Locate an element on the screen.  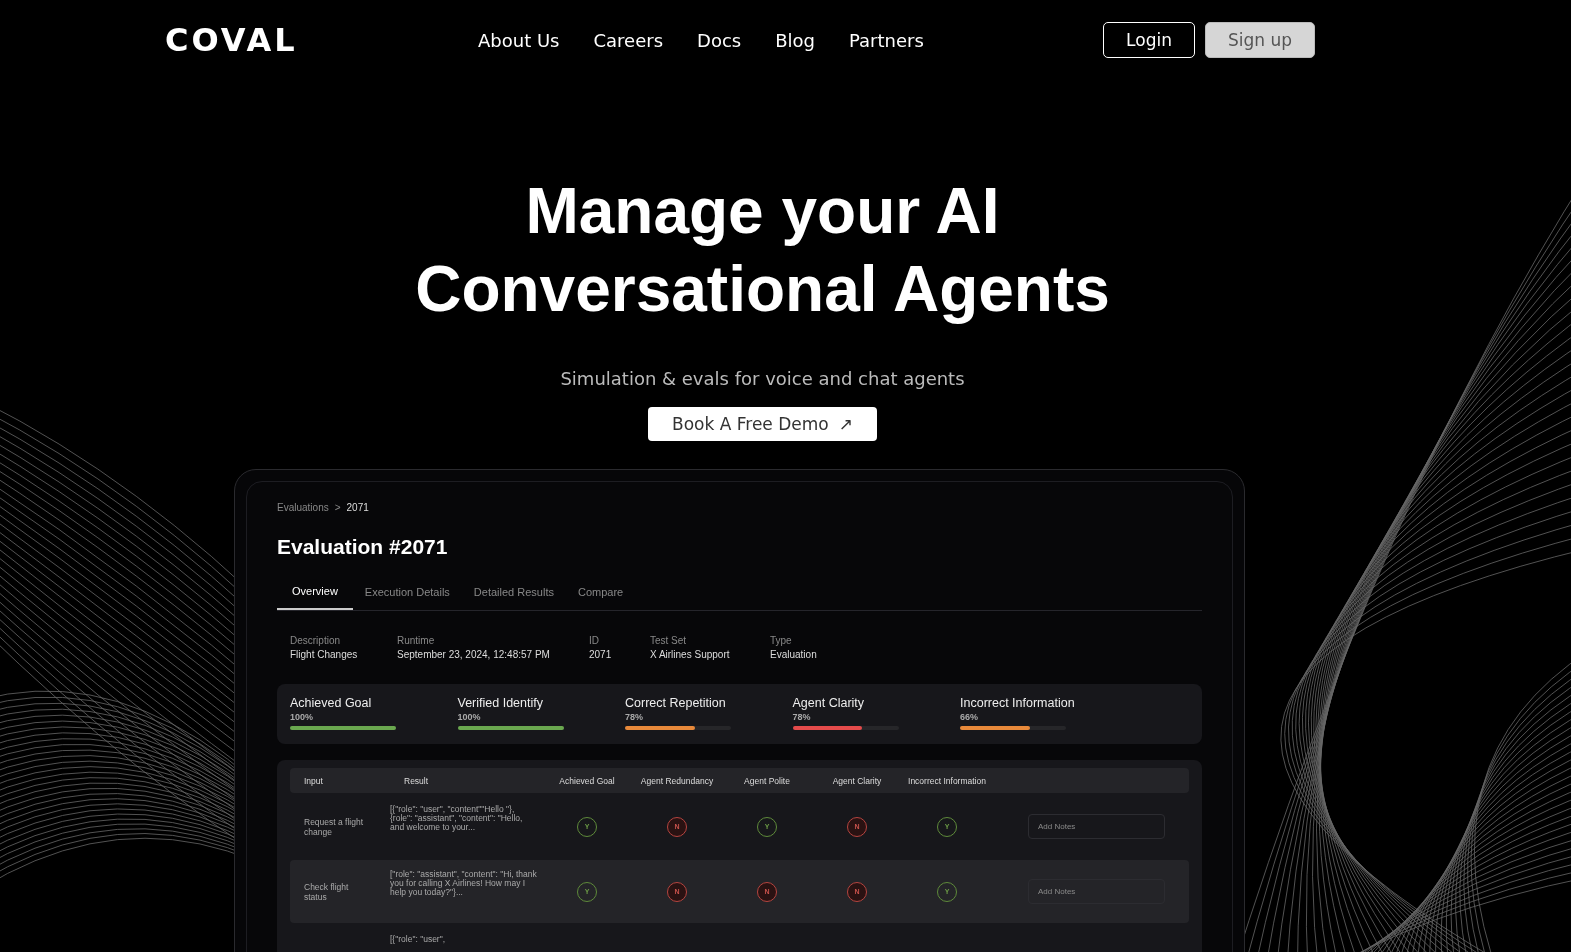
input-cell: Request a flight change is located at coordinates (334, 826).